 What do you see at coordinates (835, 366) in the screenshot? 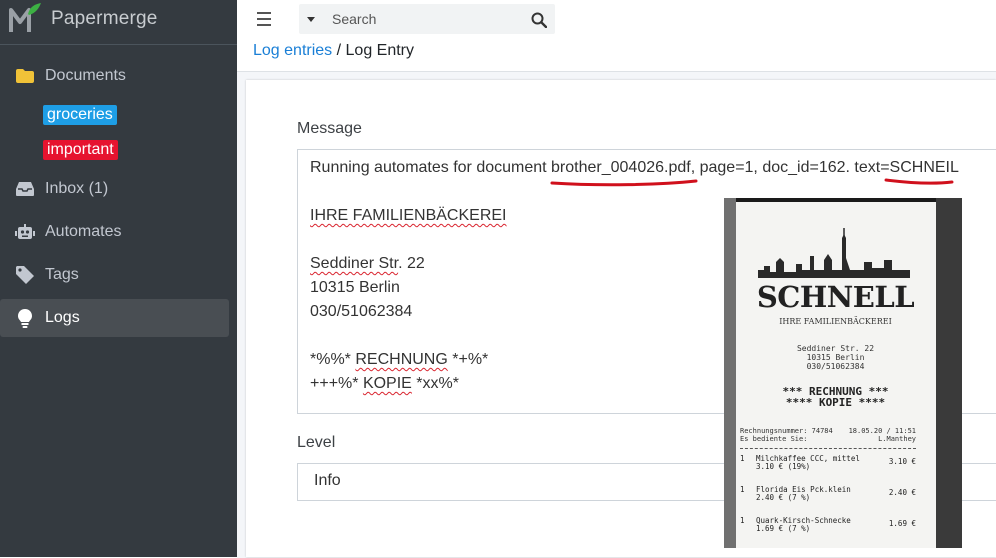
I see `receipt-phone: 030/51062384` at bounding box center [835, 366].